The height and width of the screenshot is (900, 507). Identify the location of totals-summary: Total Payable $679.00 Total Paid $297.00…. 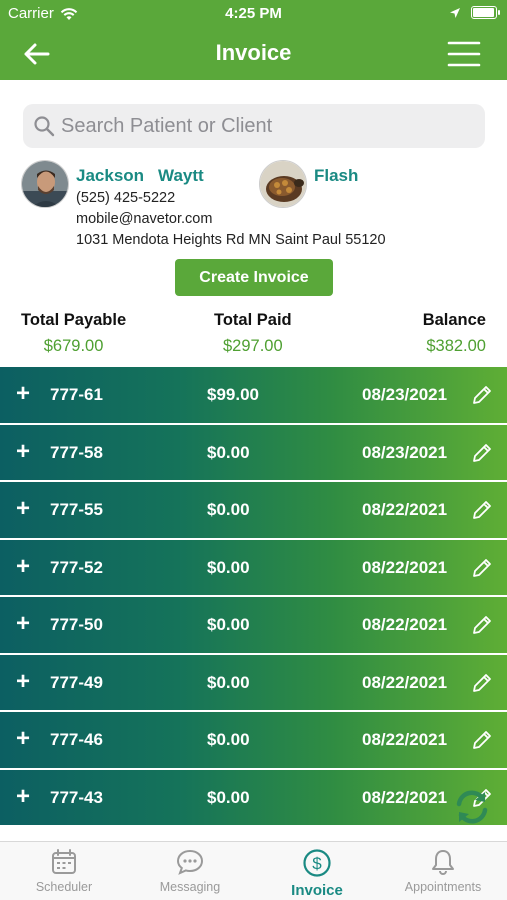
(253, 335).